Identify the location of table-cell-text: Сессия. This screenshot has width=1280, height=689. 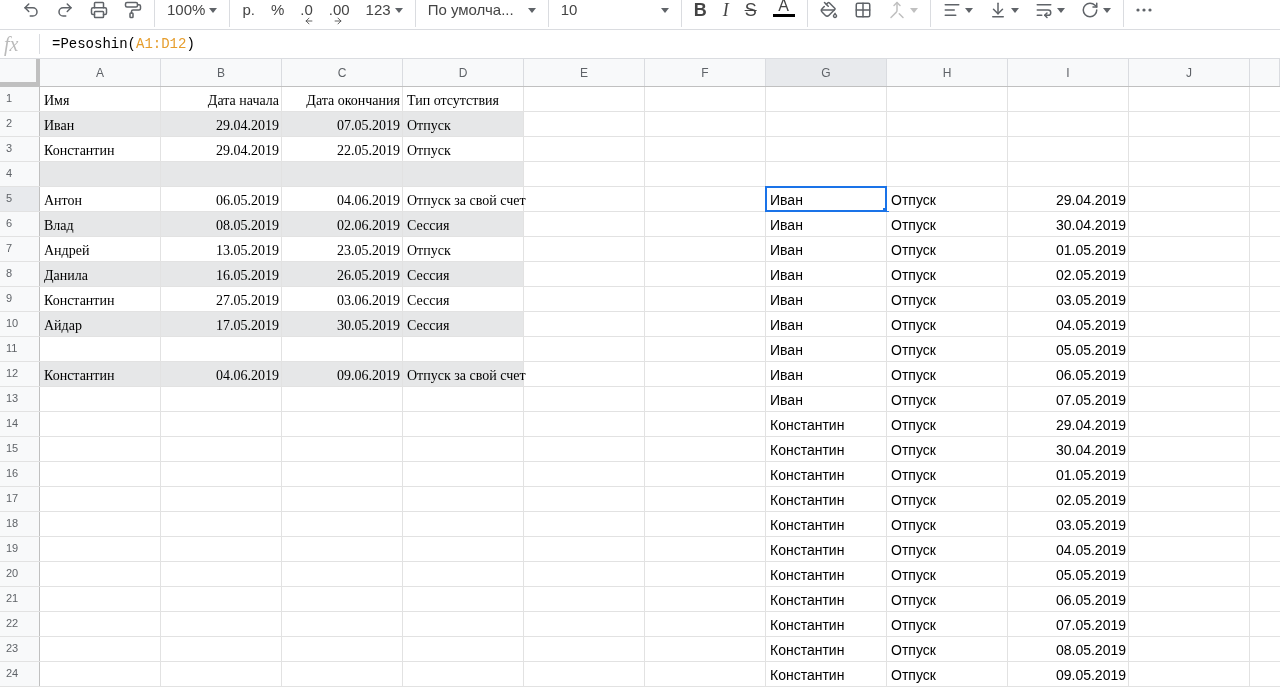
(428, 225).